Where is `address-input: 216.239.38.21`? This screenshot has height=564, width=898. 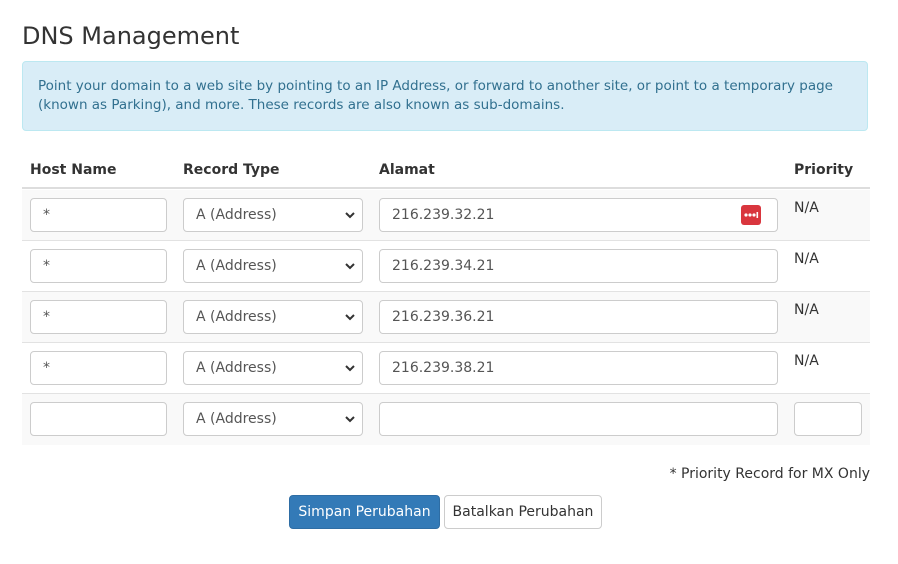 address-input: 216.239.38.21 is located at coordinates (578, 368).